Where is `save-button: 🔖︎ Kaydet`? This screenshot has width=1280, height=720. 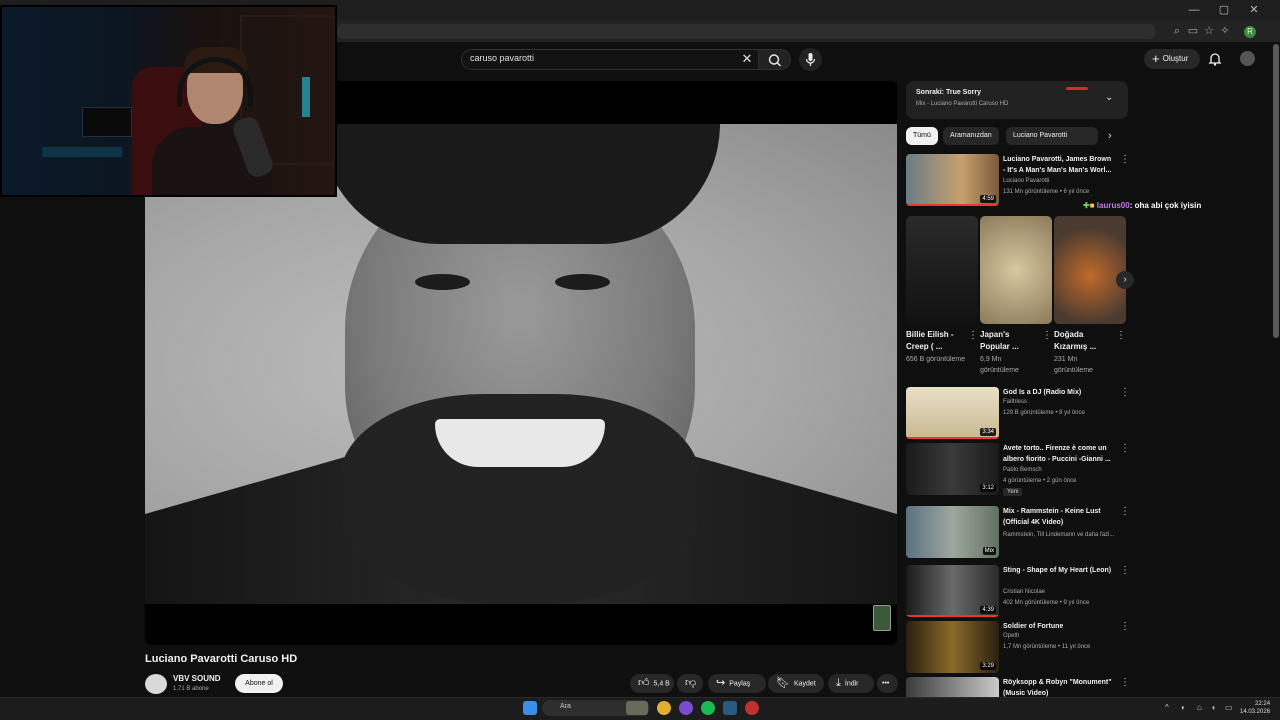 save-button: 🔖︎ Kaydet is located at coordinates (796, 683).